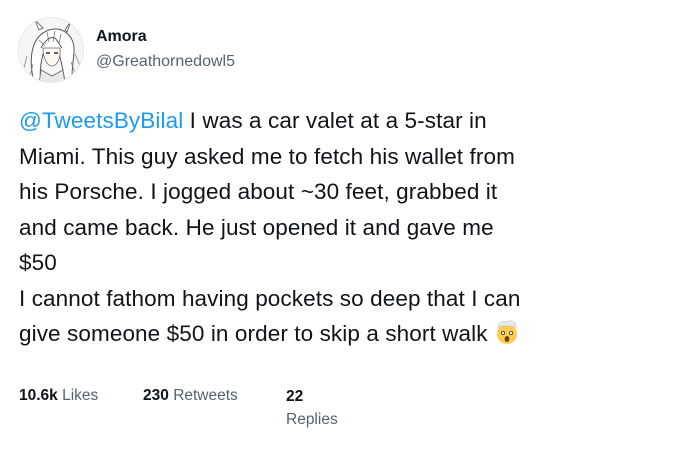  I want to click on likes-stat: 10.6k Likes, so click(58, 396).